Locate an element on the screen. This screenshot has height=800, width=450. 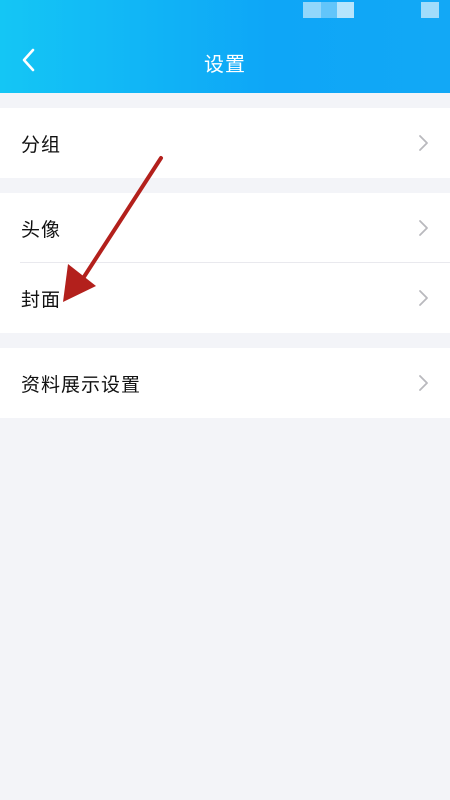
settings-item-cover: 封面 is located at coordinates (225, 298).